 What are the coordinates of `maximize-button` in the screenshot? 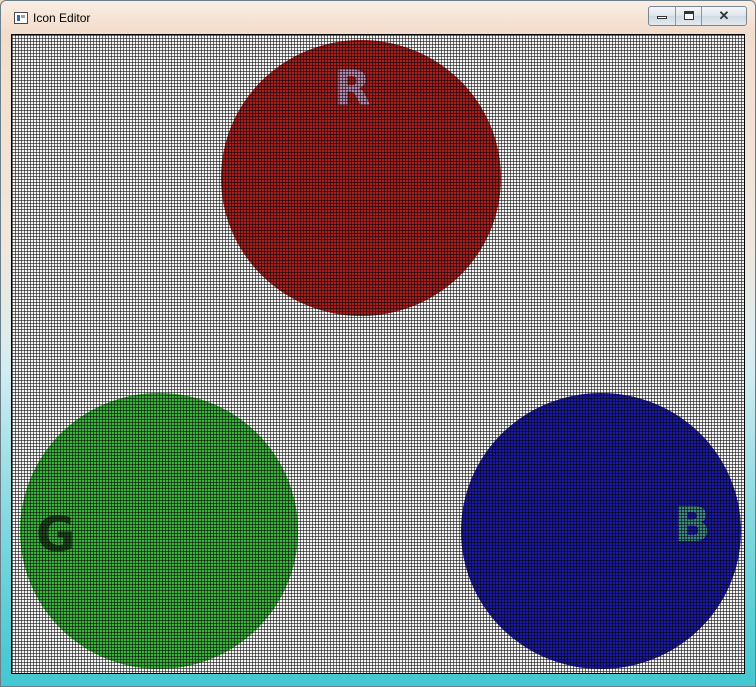 It's located at (689, 16).